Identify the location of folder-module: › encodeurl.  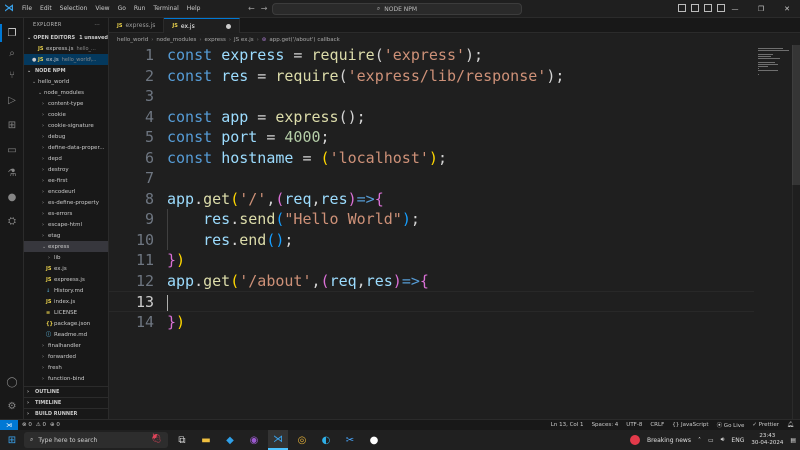
(66, 191).